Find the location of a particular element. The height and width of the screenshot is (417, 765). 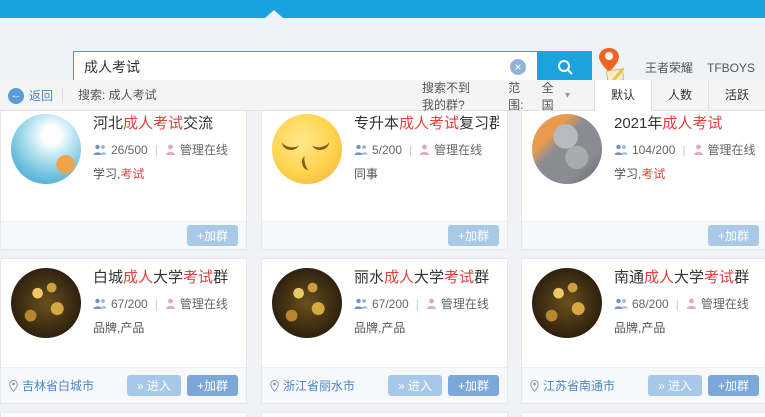

toolbar-divider is located at coordinates (62, 95).